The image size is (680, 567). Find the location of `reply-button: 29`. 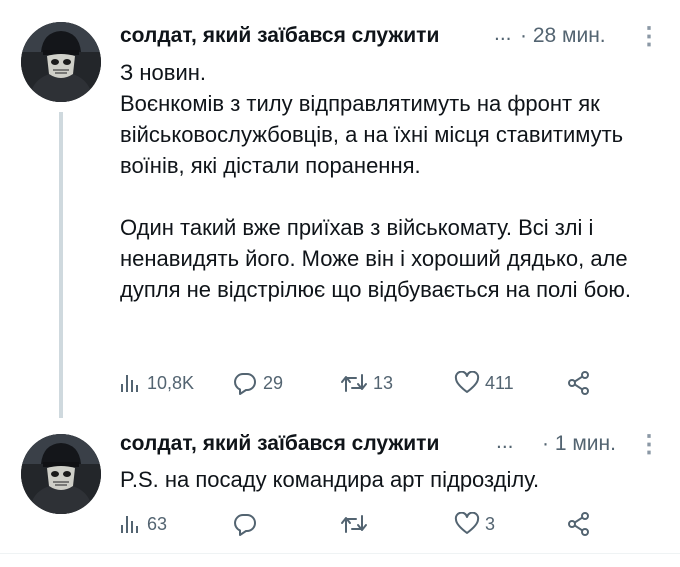

reply-button: 29 is located at coordinates (257, 383).